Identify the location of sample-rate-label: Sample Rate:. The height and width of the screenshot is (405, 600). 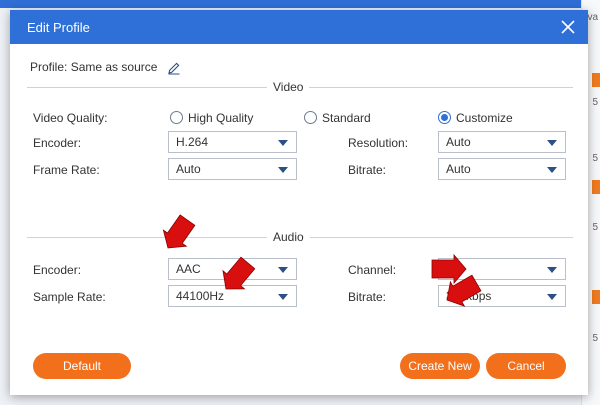
(69, 297).